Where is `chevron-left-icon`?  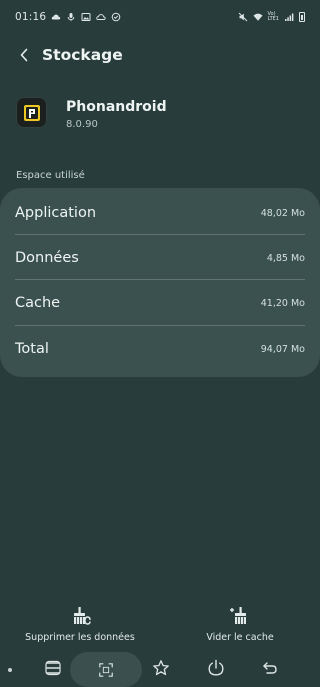 chevron-left-icon is located at coordinates (24, 55).